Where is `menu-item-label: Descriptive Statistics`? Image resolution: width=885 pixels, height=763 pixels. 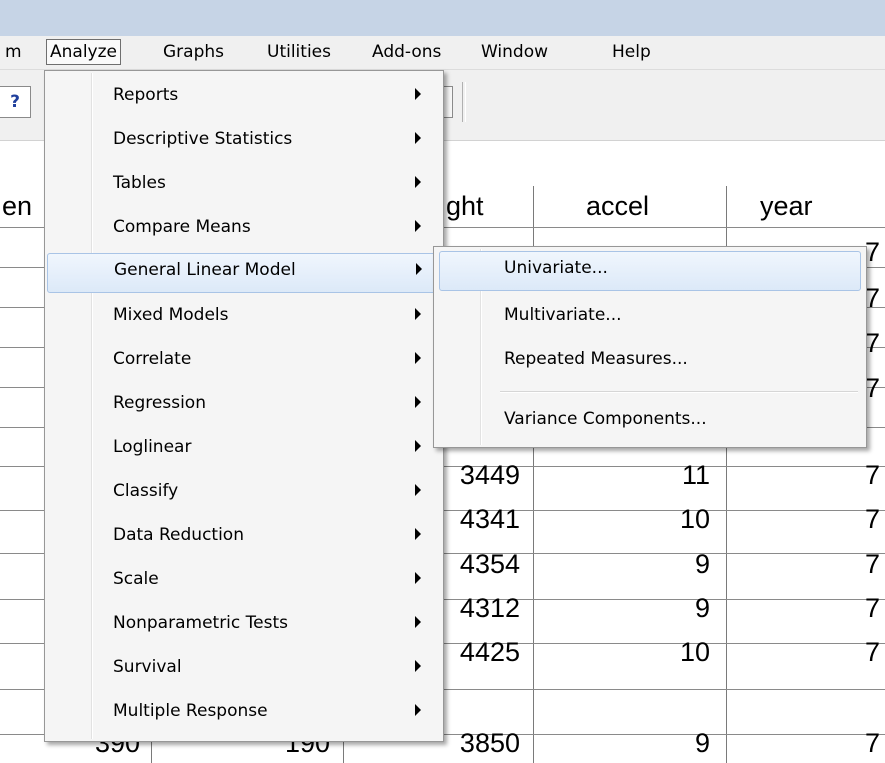 menu-item-label: Descriptive Statistics is located at coordinates (203, 139).